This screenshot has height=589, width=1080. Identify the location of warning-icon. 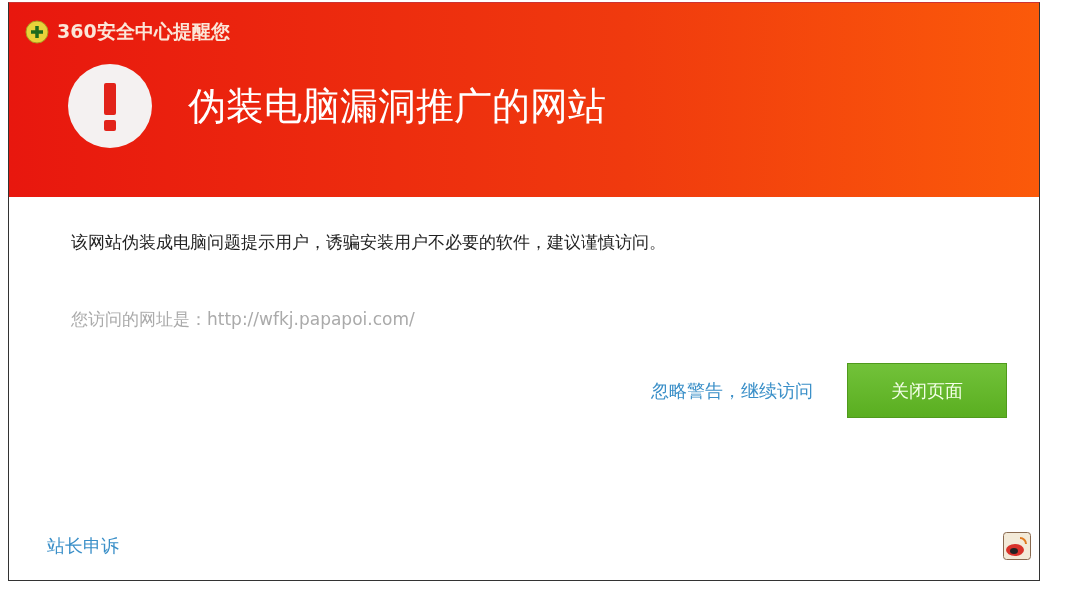
(110, 106).